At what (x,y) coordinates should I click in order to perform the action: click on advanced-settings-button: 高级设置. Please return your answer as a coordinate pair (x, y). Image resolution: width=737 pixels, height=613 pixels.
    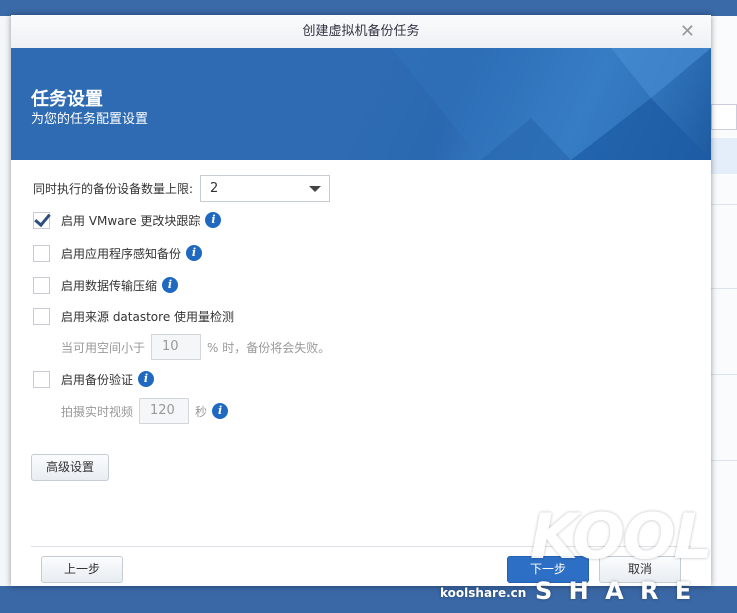
    Looking at the image, I should click on (70, 467).